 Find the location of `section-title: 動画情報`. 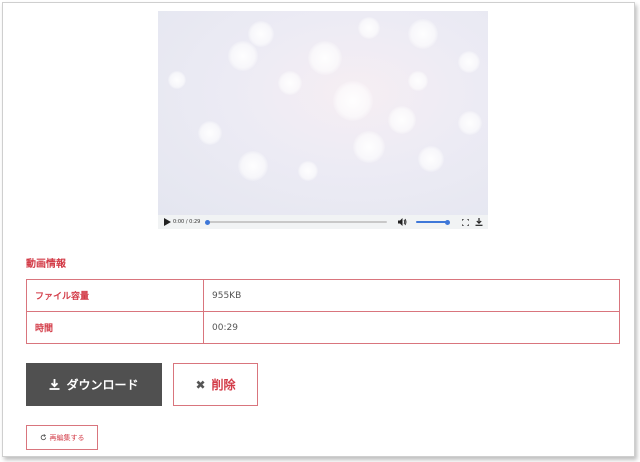

section-title: 動画情報 is located at coordinates (46, 264).